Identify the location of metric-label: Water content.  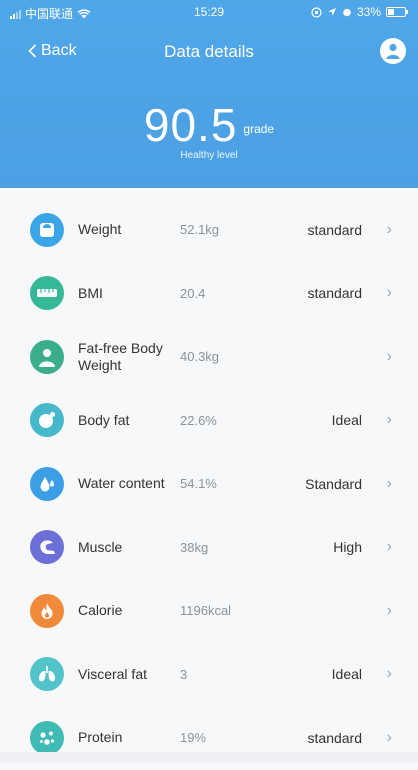
(121, 483).